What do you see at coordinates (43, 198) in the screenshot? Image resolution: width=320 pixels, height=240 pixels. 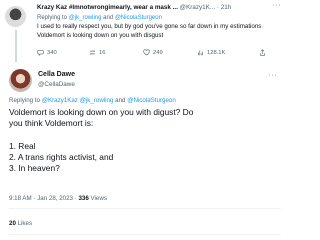 I see `timestamp: 9:18 AM · Jan 28, 2023 ·` at bounding box center [43, 198].